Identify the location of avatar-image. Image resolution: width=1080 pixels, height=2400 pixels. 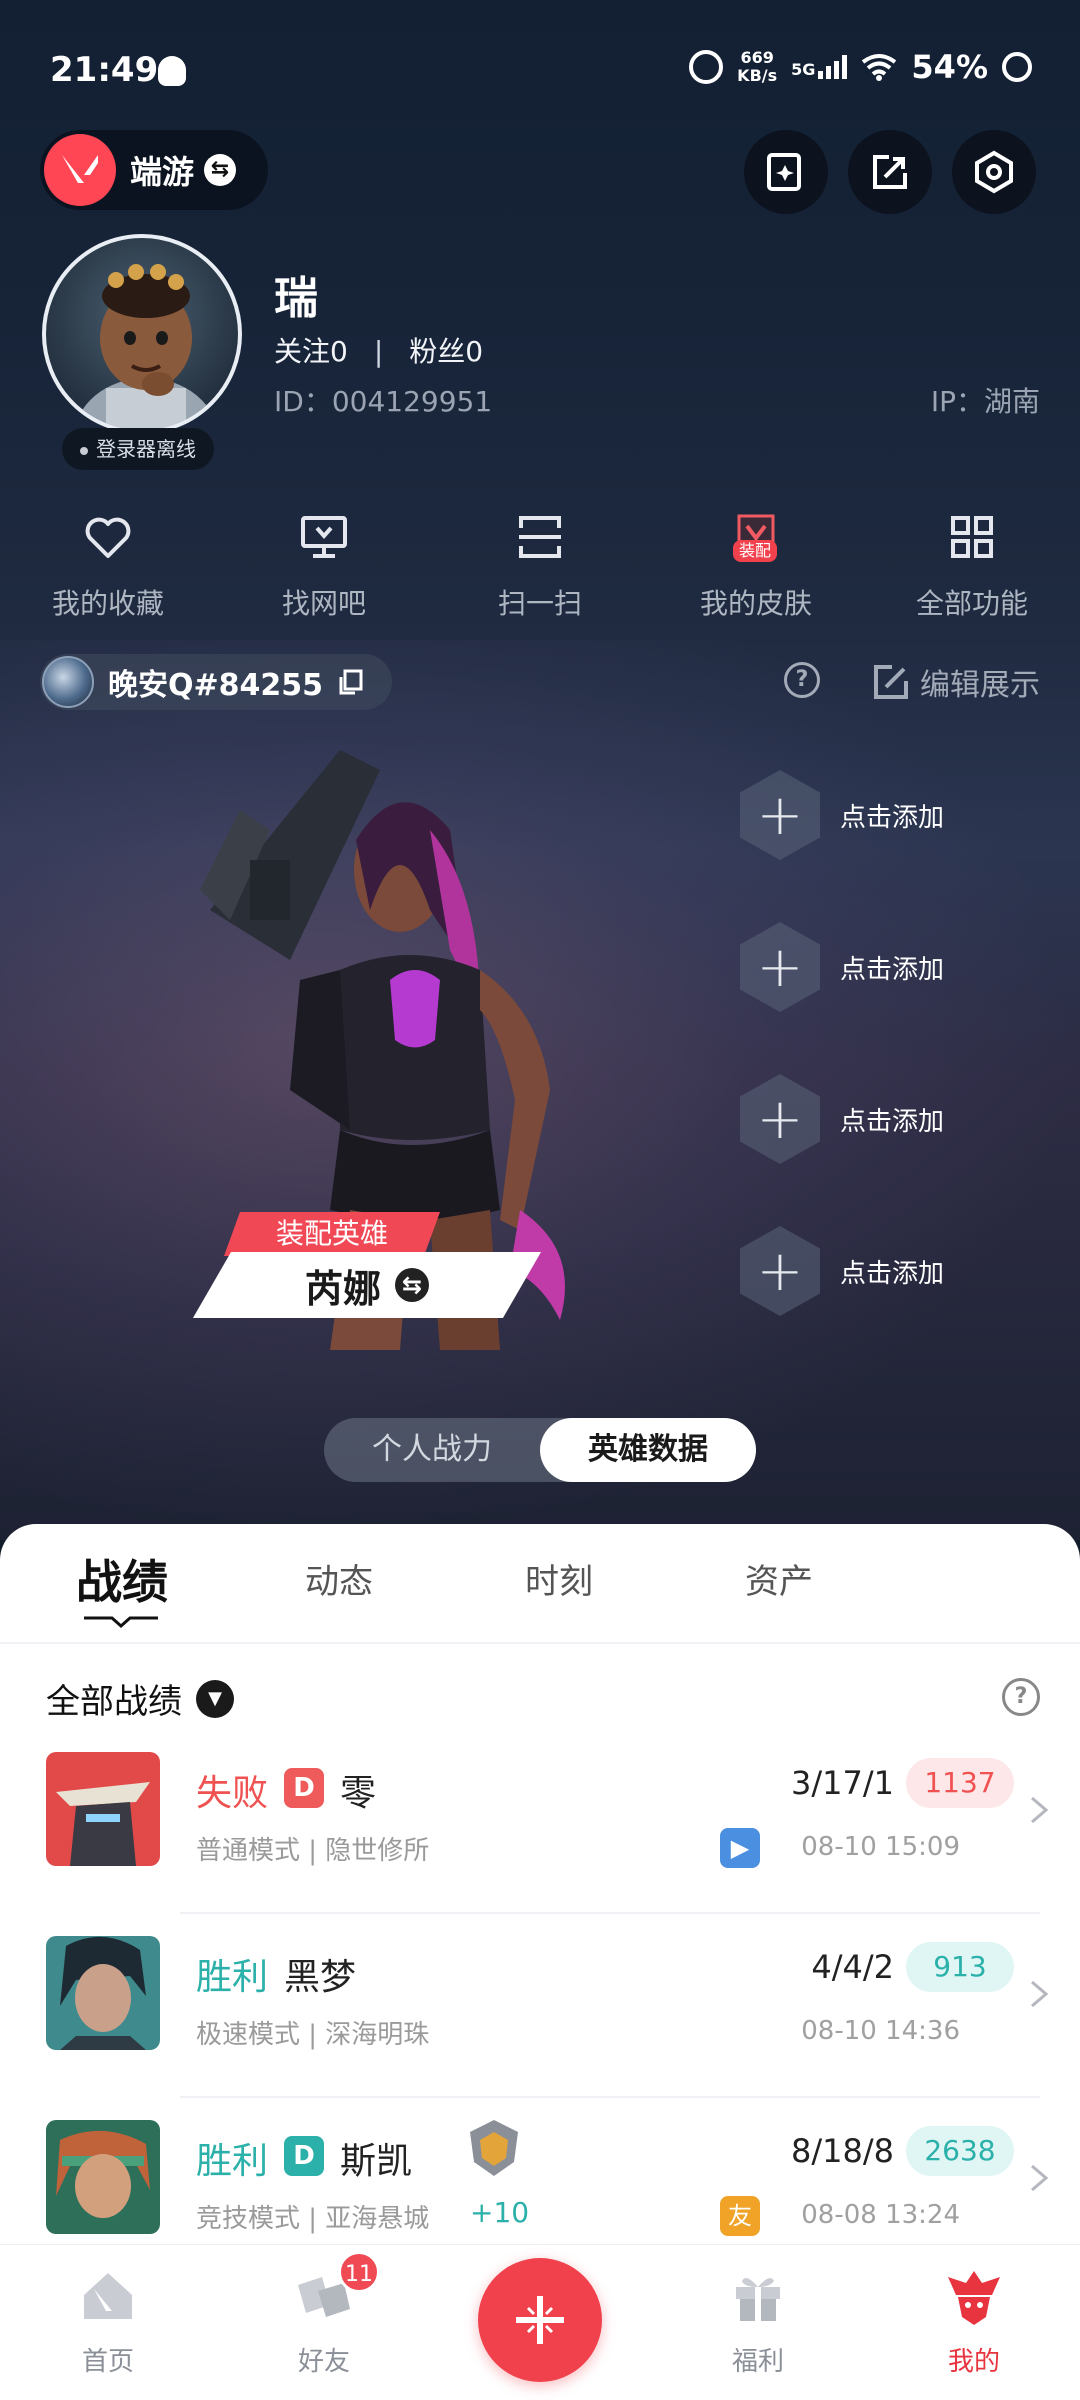
(146, 347).